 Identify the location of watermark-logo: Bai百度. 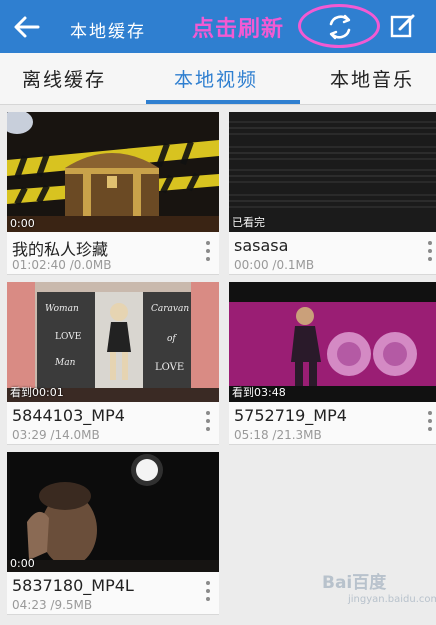
(354, 583).